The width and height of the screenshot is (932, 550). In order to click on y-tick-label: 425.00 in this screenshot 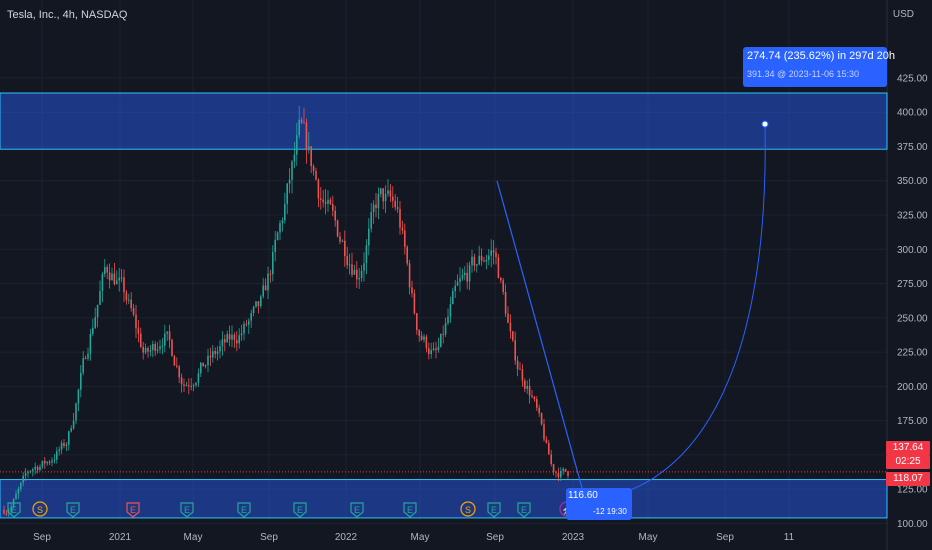, I will do `click(912, 78)`.